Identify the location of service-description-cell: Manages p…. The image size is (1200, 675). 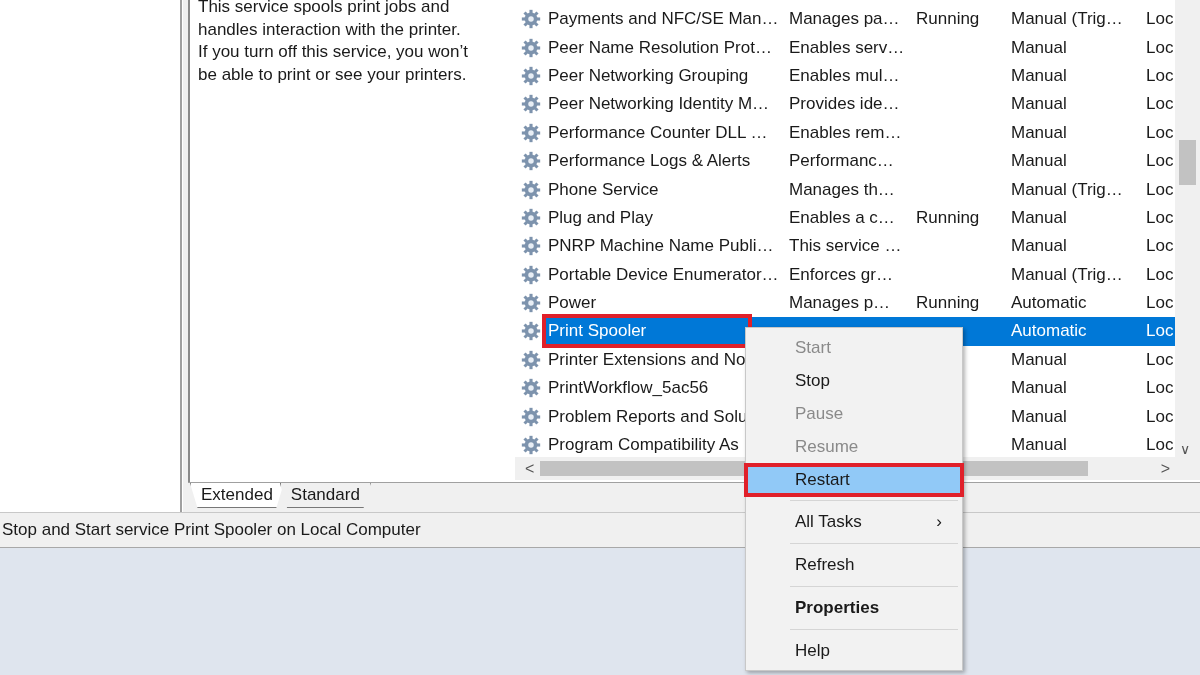
(840, 303).